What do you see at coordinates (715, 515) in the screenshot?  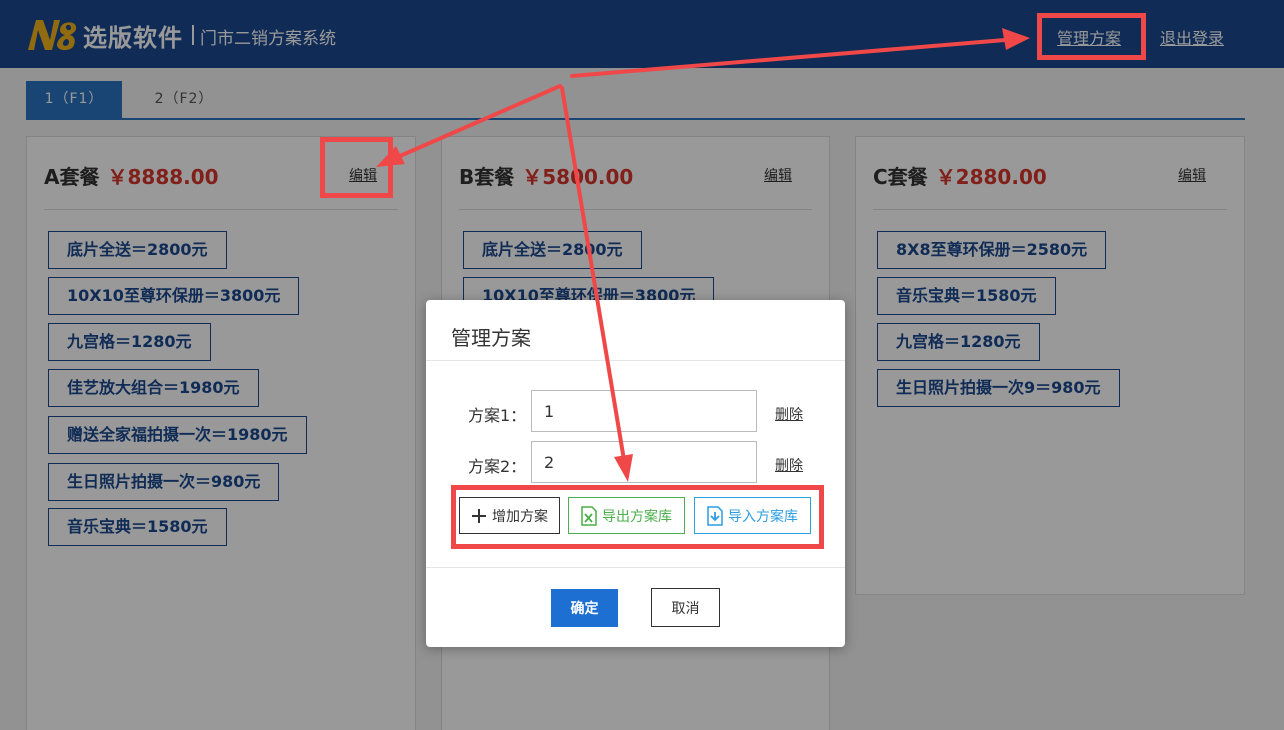 I see `import-file-icon` at bounding box center [715, 515].